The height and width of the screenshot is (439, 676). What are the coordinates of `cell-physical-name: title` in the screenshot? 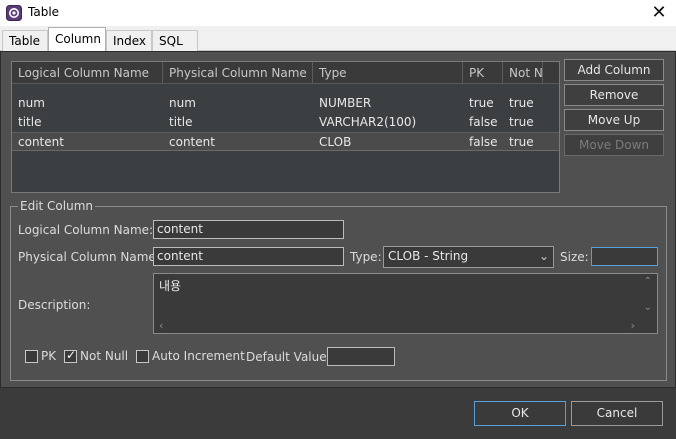 It's located at (181, 122).